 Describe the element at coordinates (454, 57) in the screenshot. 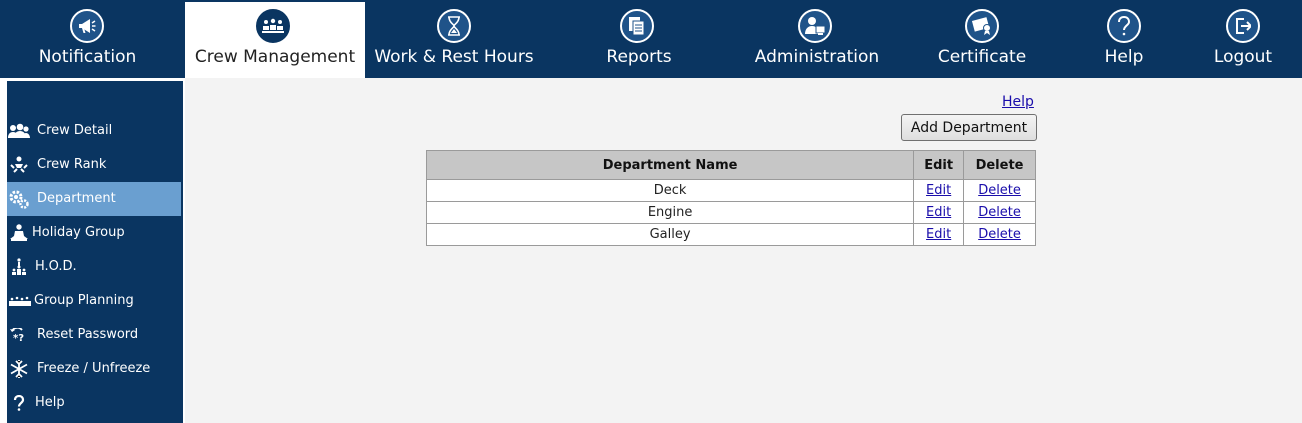

I see `nav-label-work-rest-hours: Work & Rest Hours` at that location.